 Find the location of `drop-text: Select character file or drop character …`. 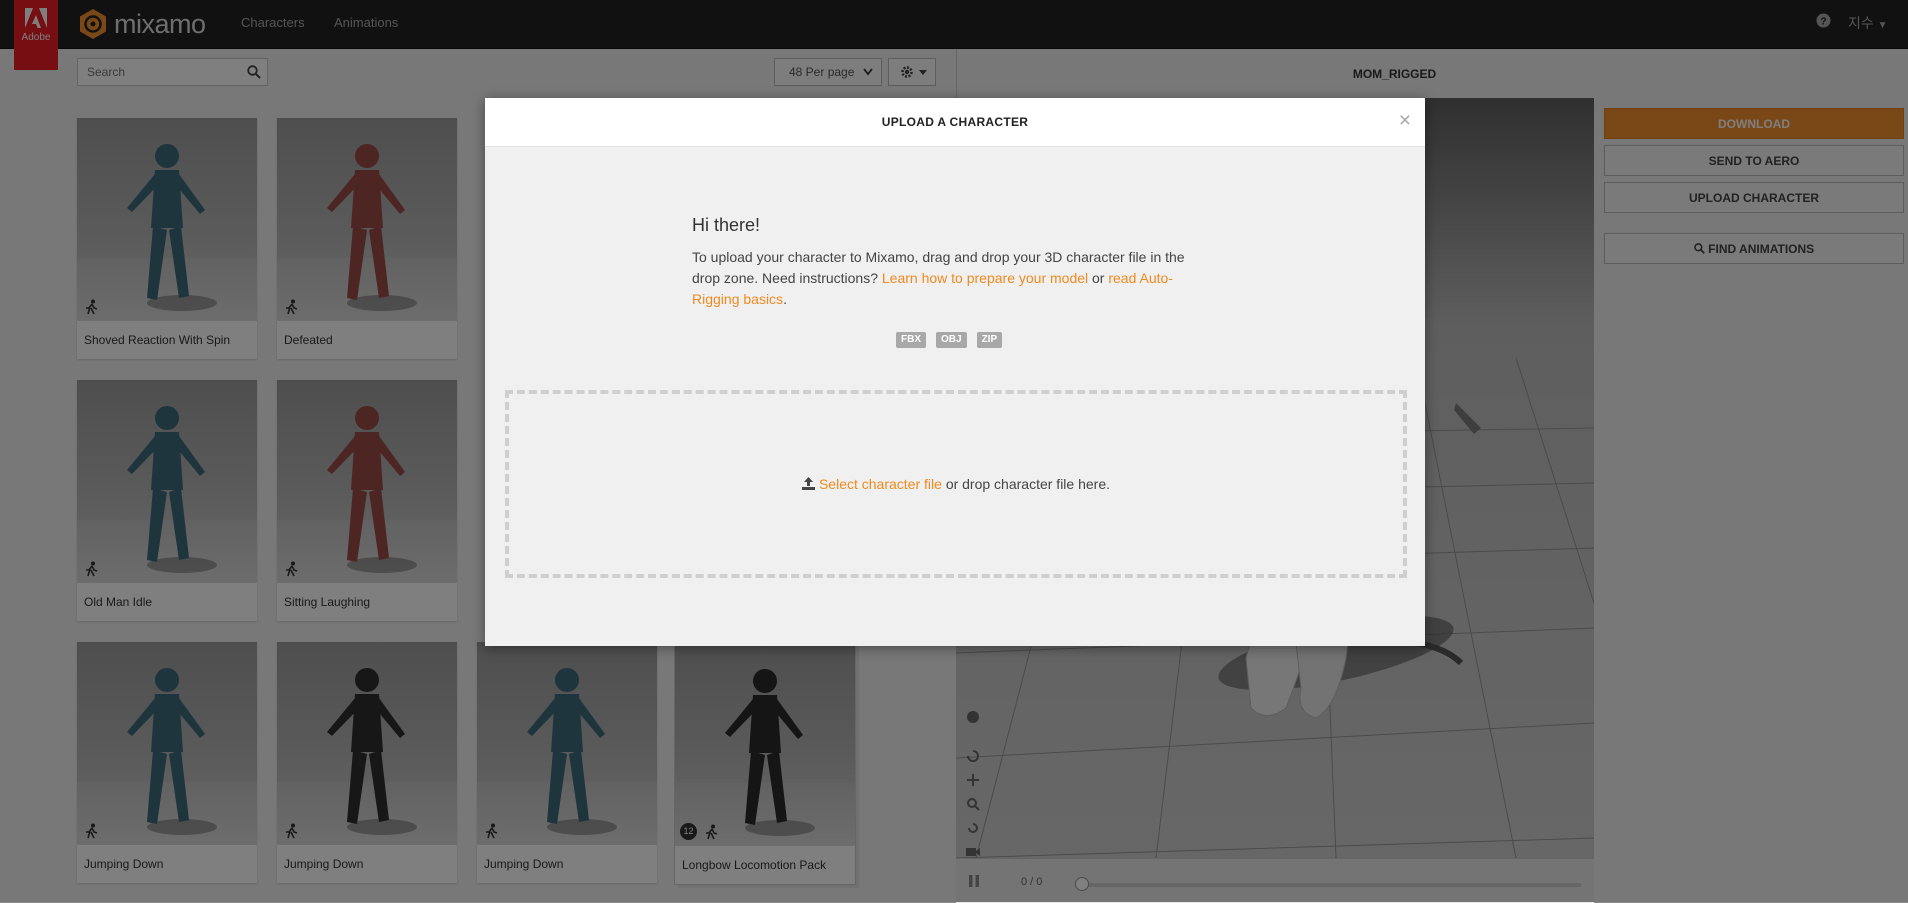

drop-text: Select character file or drop character … is located at coordinates (956, 484).